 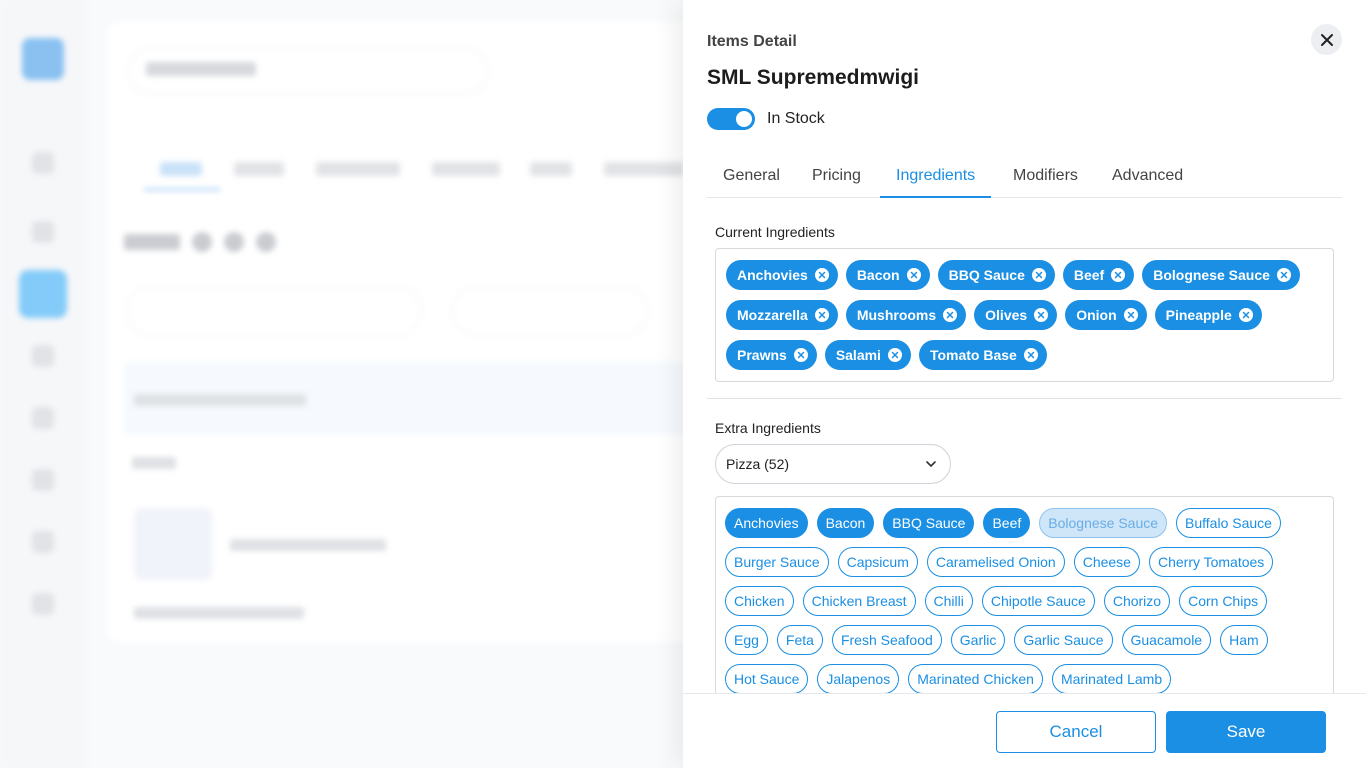 I want to click on panel-kicker: Items Detail, so click(x=752, y=41).